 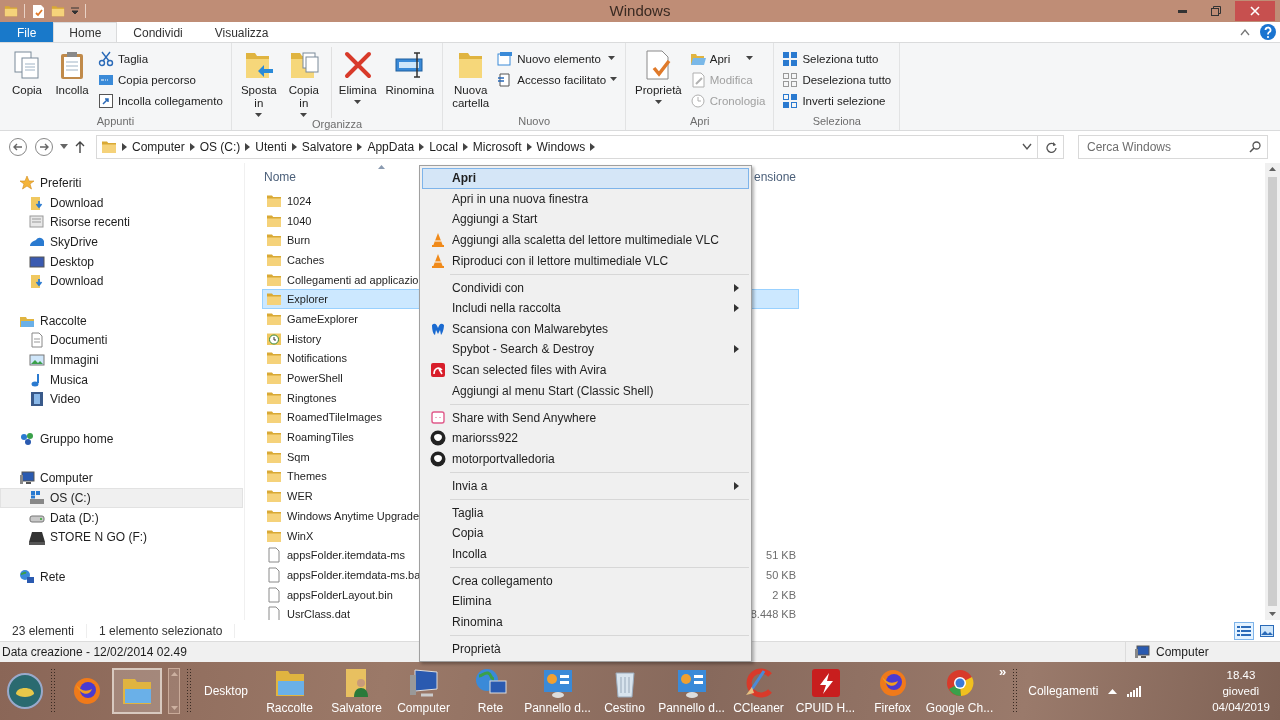 What do you see at coordinates (226, 691) in the screenshot?
I see `toolbar-label: Desktop` at bounding box center [226, 691].